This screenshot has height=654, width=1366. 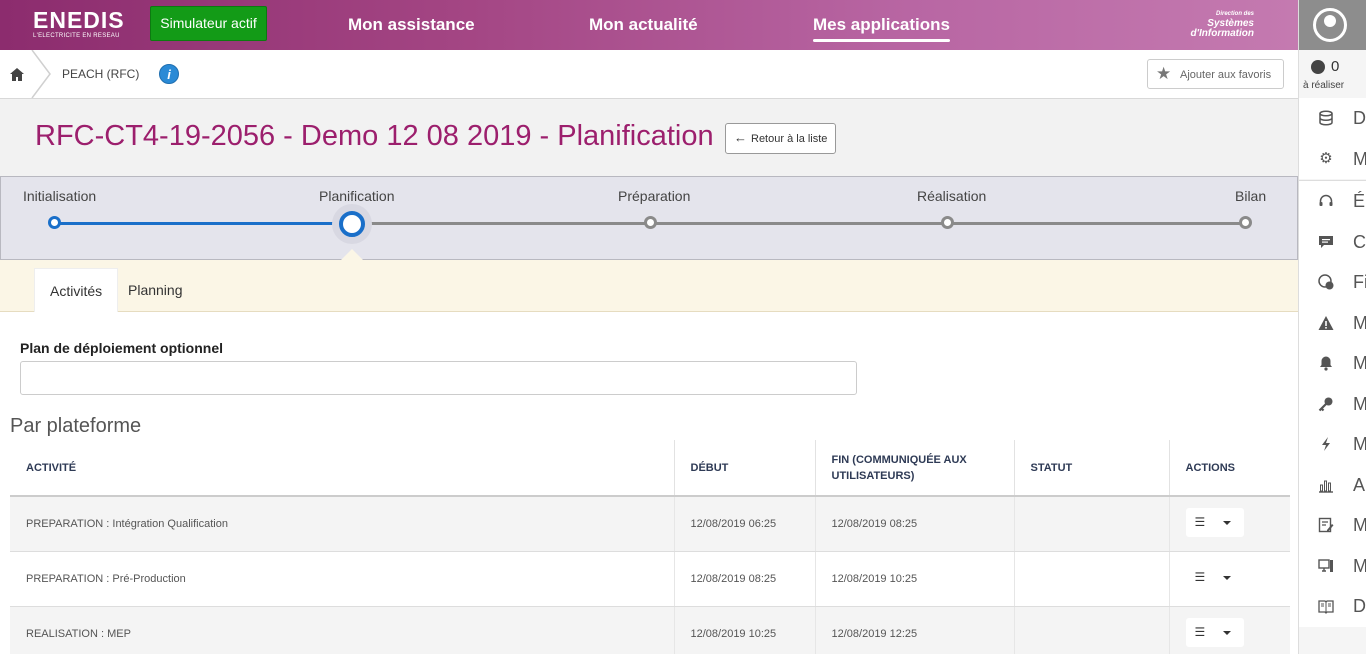 I want to click on breadcrumb-item: PEACH (RFC), so click(x=100, y=74).